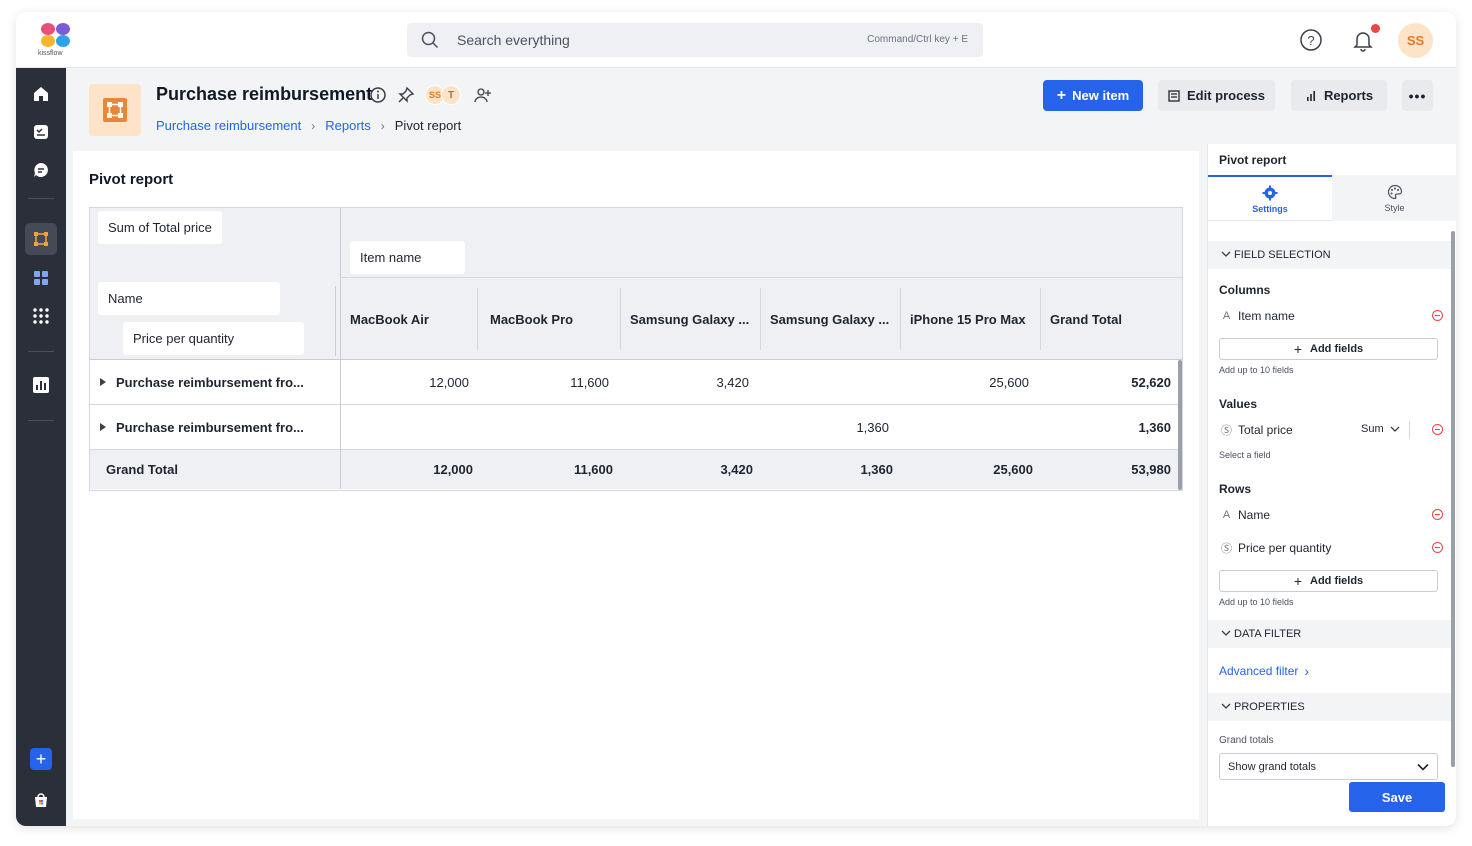 This screenshot has height=846, width=1472. Describe the element at coordinates (335, 321) in the screenshot. I see `corner-divider` at that location.